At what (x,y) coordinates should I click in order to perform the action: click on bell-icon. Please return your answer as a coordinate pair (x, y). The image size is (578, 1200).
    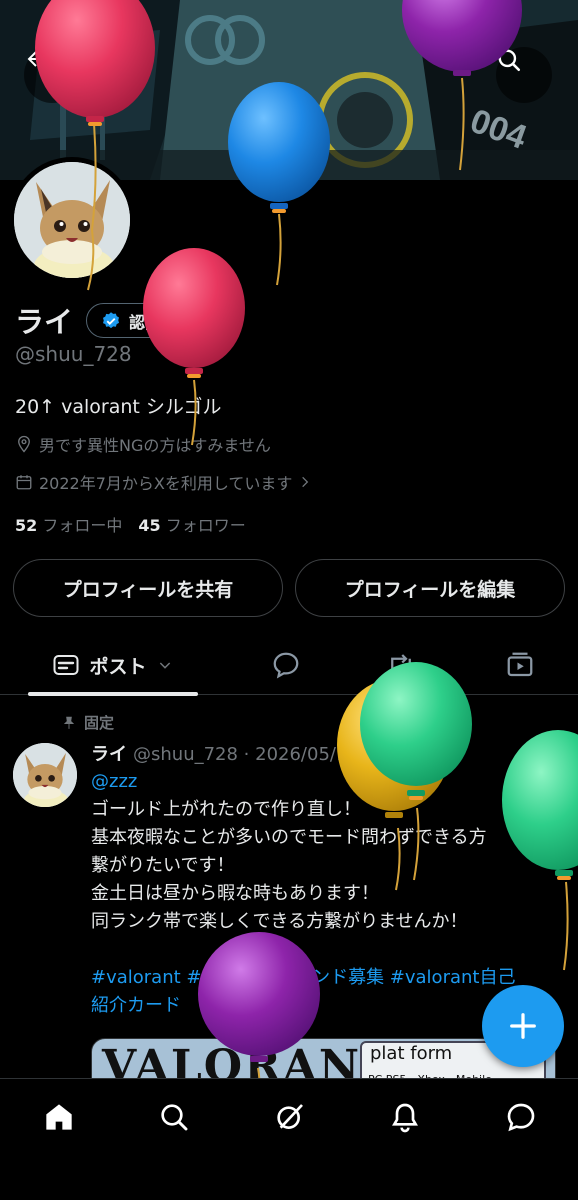
    Looking at the image, I should click on (405, 1118).